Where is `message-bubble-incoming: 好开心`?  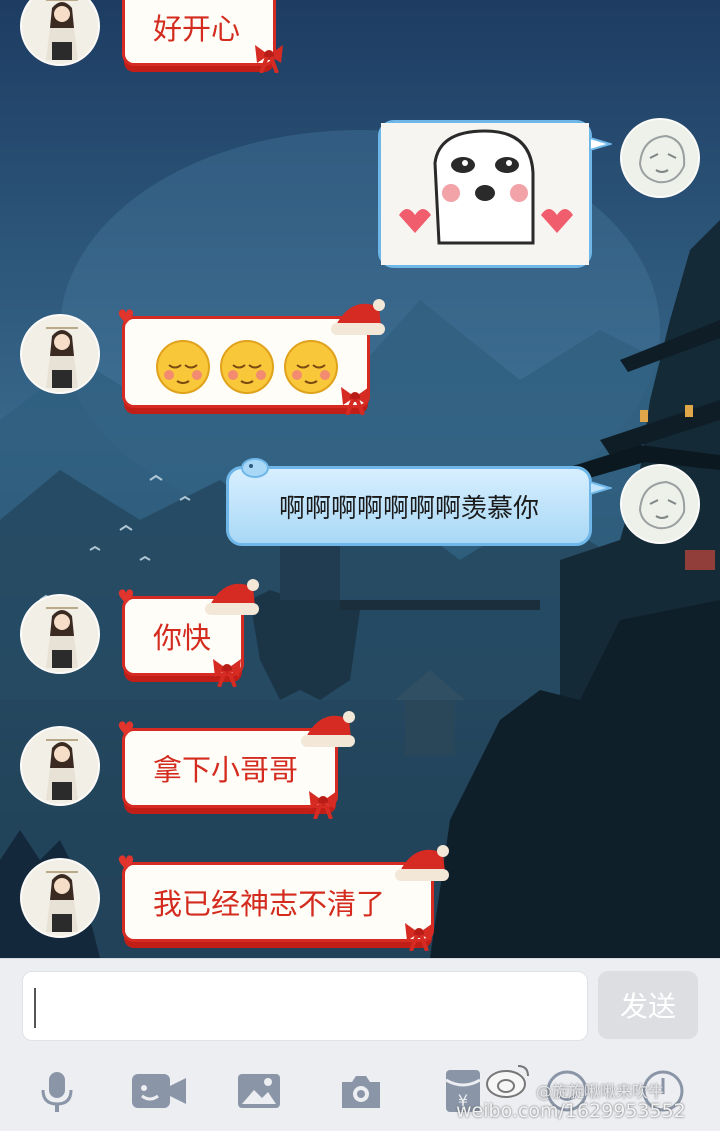 message-bubble-incoming: 好开心 is located at coordinates (202, 36).